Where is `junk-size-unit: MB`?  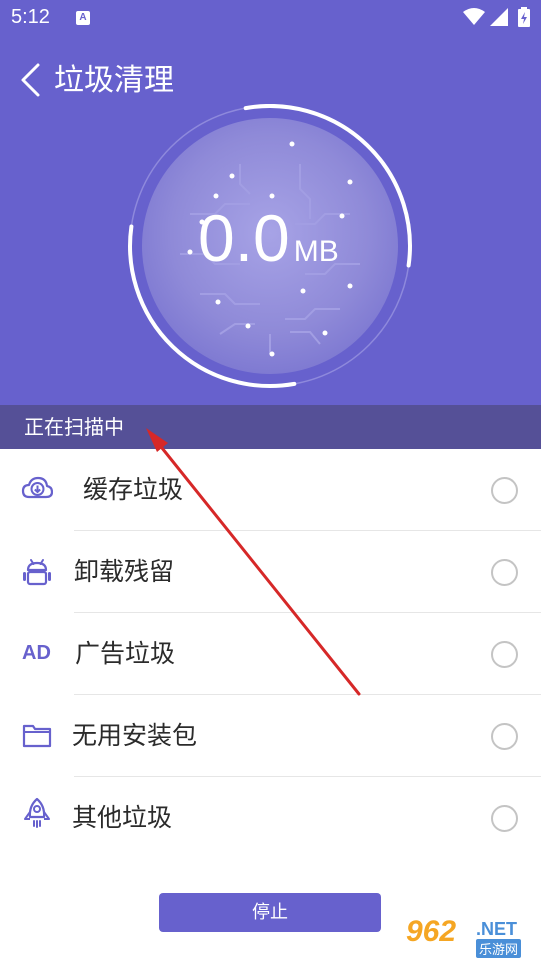
junk-size-unit: MB is located at coordinates (316, 251).